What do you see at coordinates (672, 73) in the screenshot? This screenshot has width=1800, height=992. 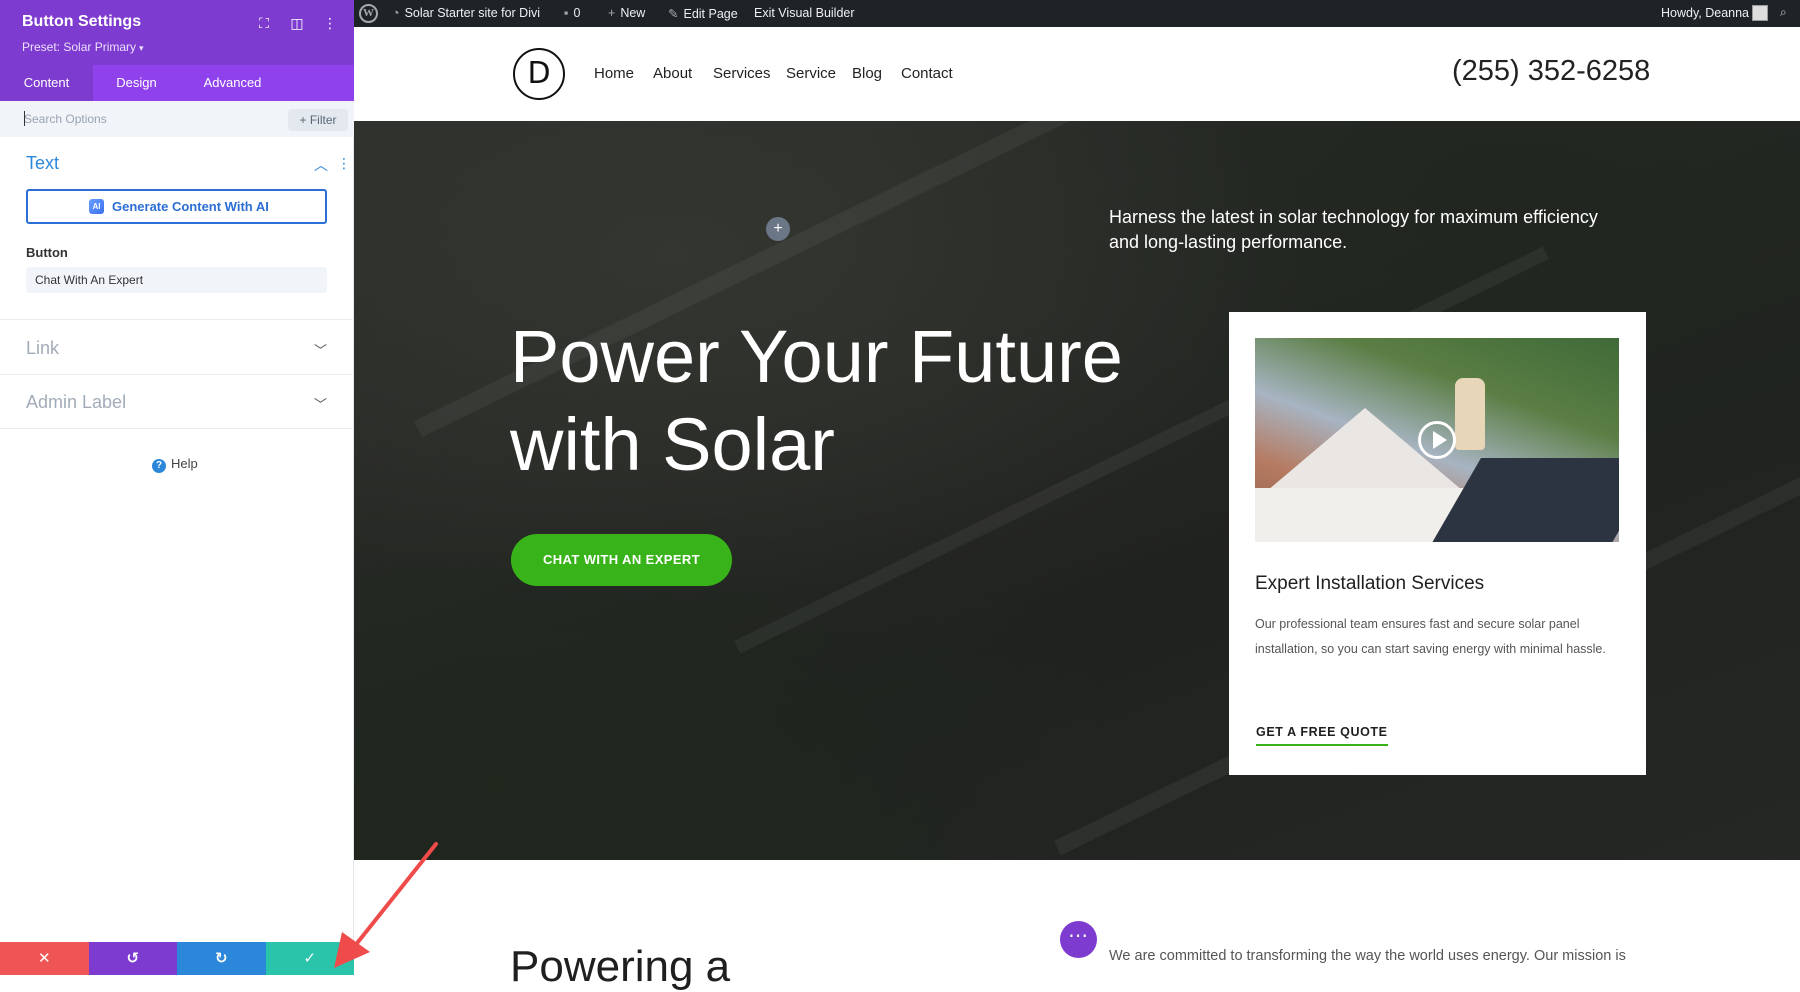 I see `nav-about: About` at bounding box center [672, 73].